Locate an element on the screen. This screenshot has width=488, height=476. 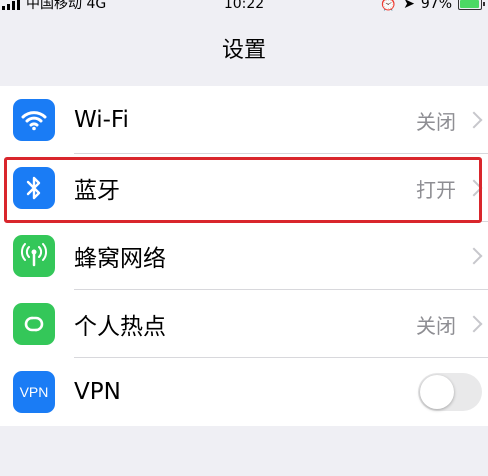
vpn-icon: VPN is located at coordinates (34, 392).